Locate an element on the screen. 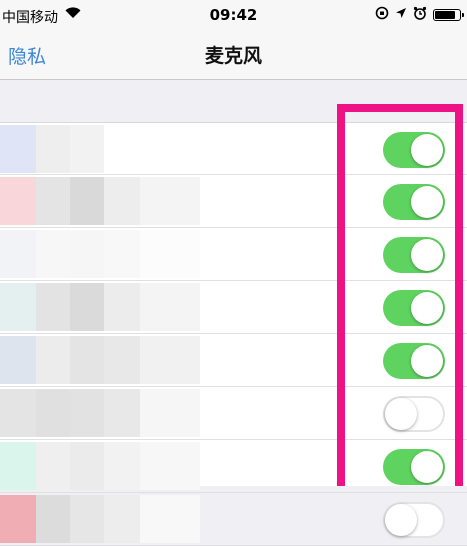  battery-icon is located at coordinates (448, 15).